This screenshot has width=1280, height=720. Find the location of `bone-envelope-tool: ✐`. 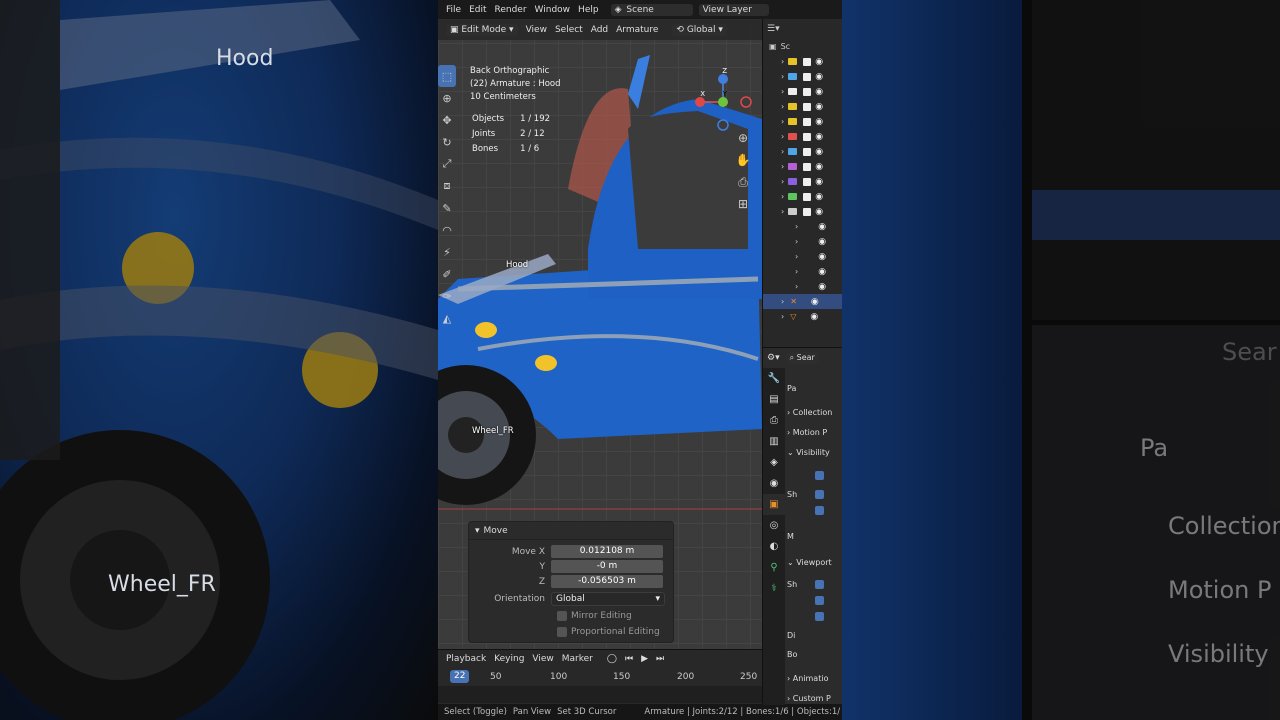

bone-envelope-tool: ✐ is located at coordinates (447, 274).